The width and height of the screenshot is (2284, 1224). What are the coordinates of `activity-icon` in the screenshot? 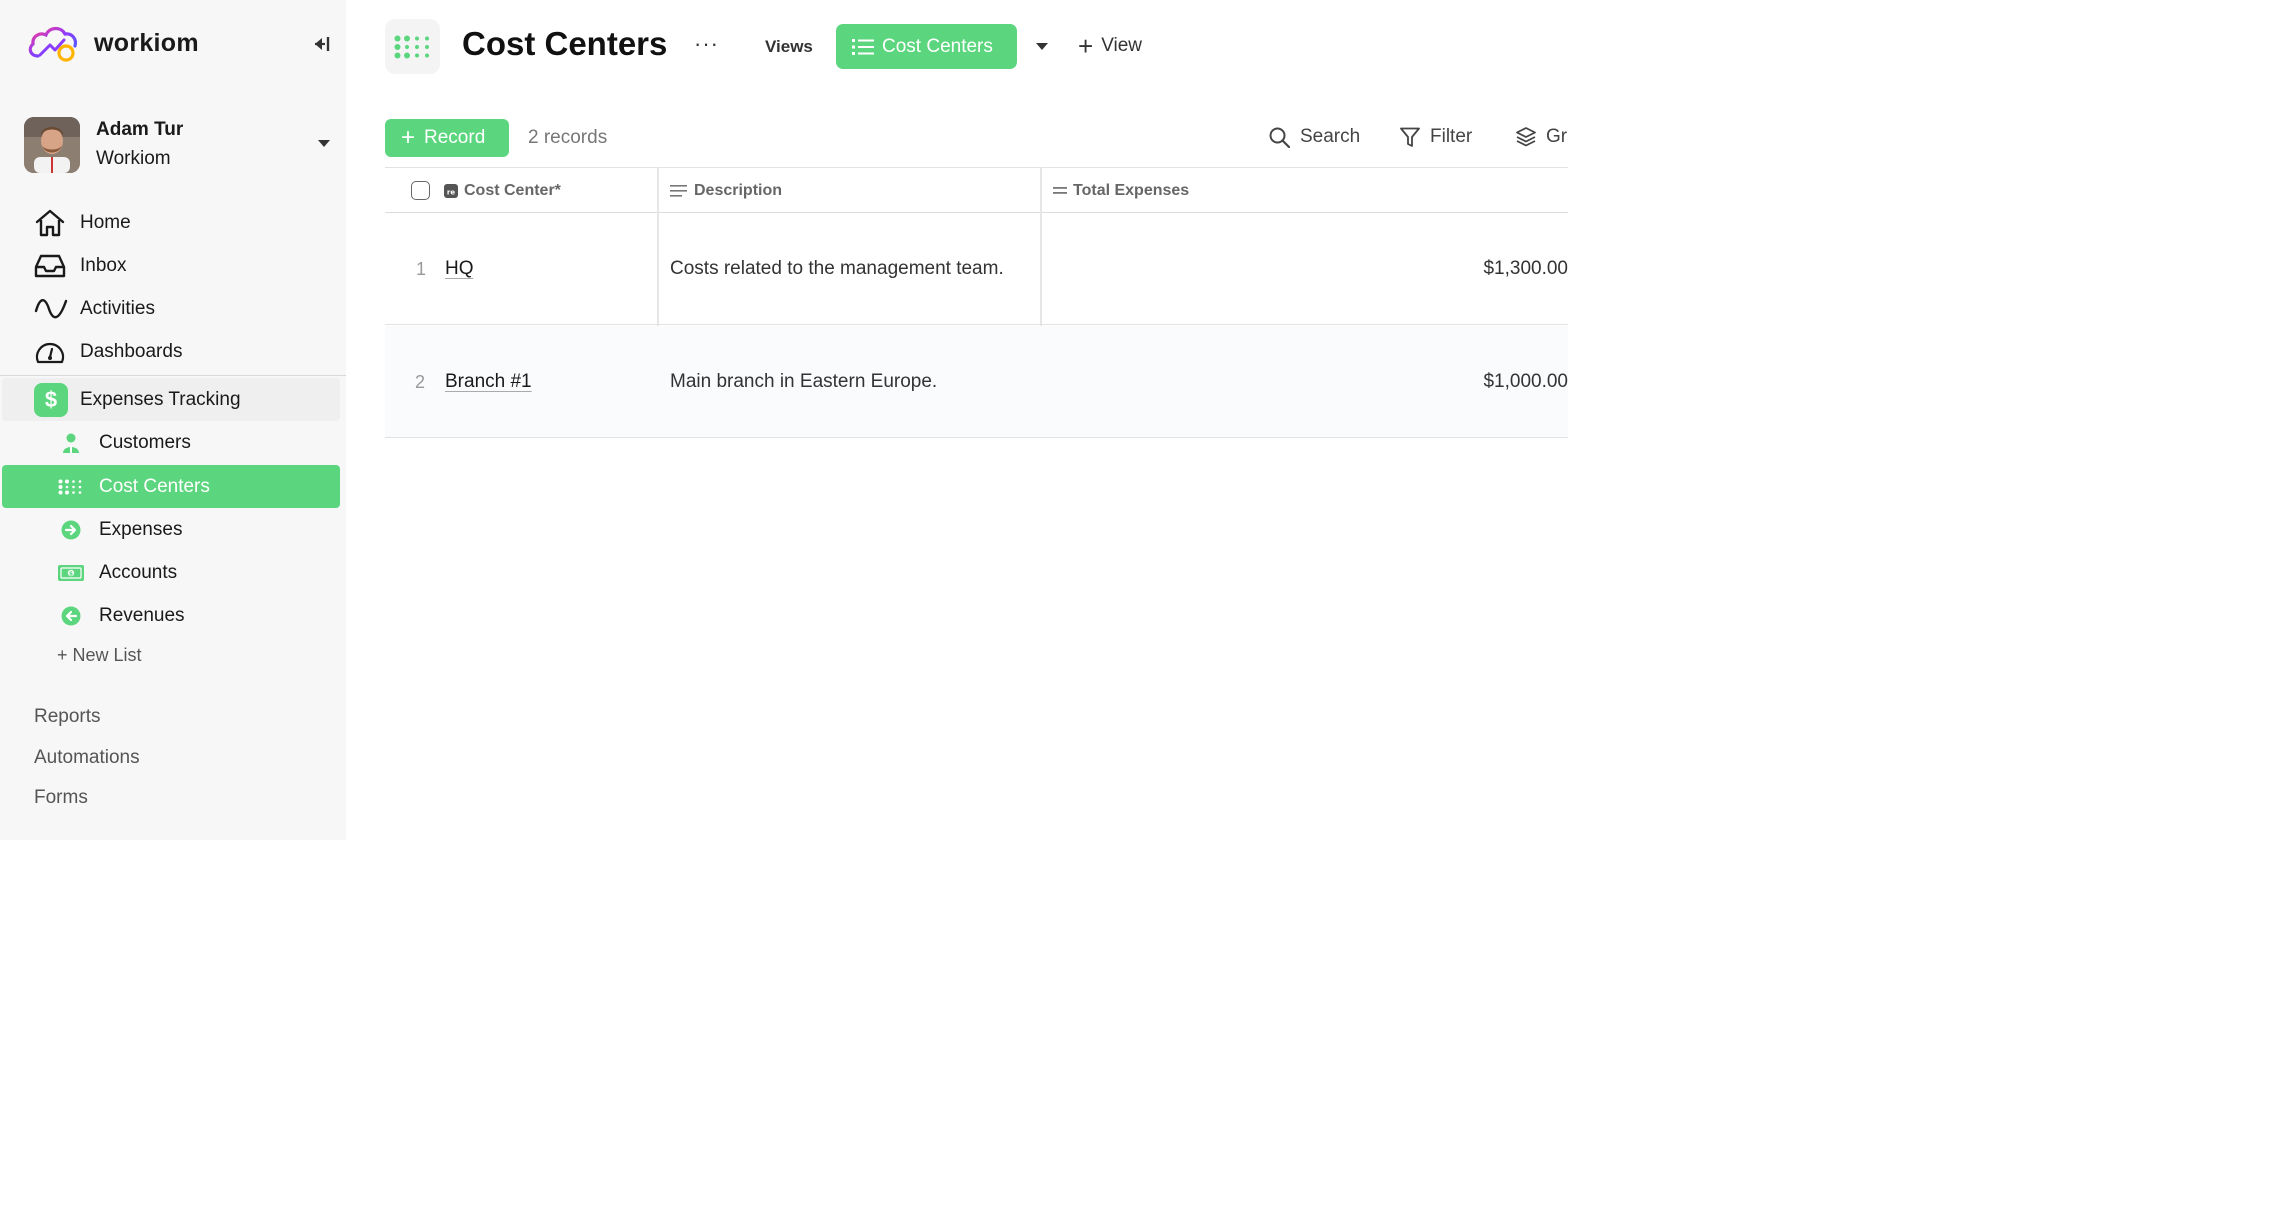 It's located at (51, 309).